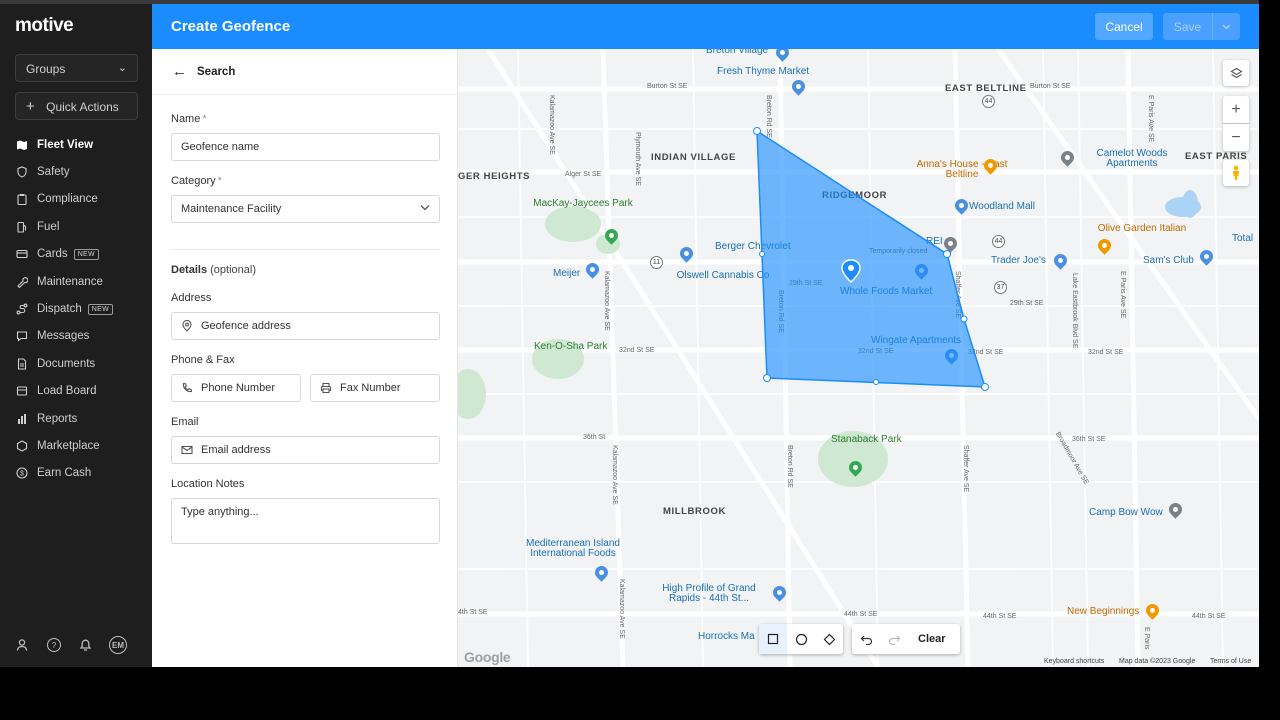 This screenshot has width=1280, height=720. I want to click on section-divider, so click(305, 249).